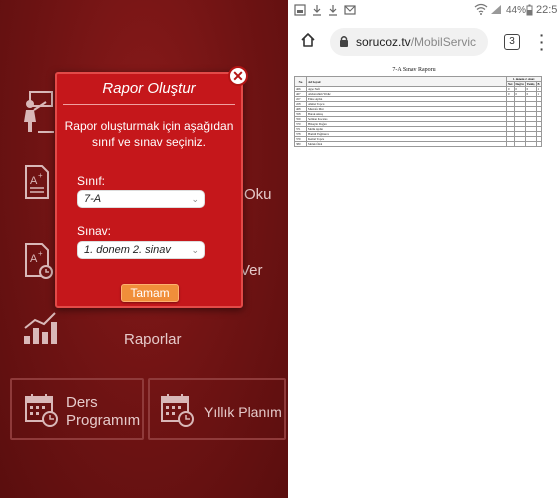 This screenshot has height=498, width=557. Describe the element at coordinates (258, 195) in the screenshot. I see `tile-label-oku: Oku` at that location.